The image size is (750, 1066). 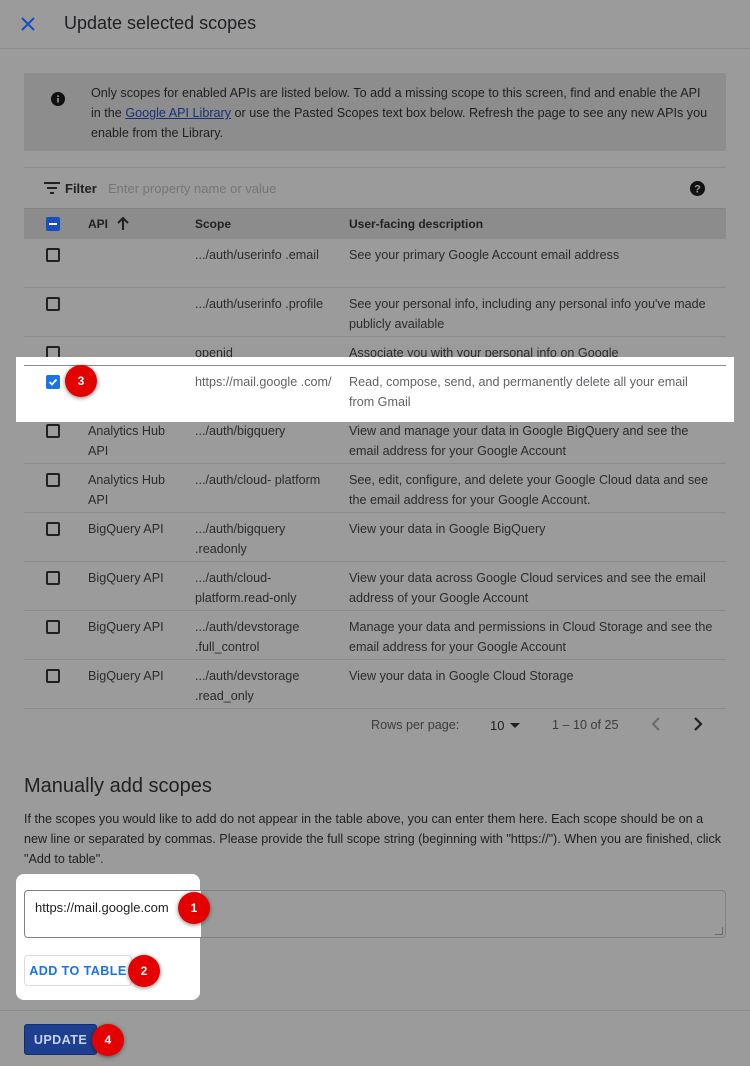 What do you see at coordinates (657, 724) in the screenshot?
I see `chevron-left-icon` at bounding box center [657, 724].